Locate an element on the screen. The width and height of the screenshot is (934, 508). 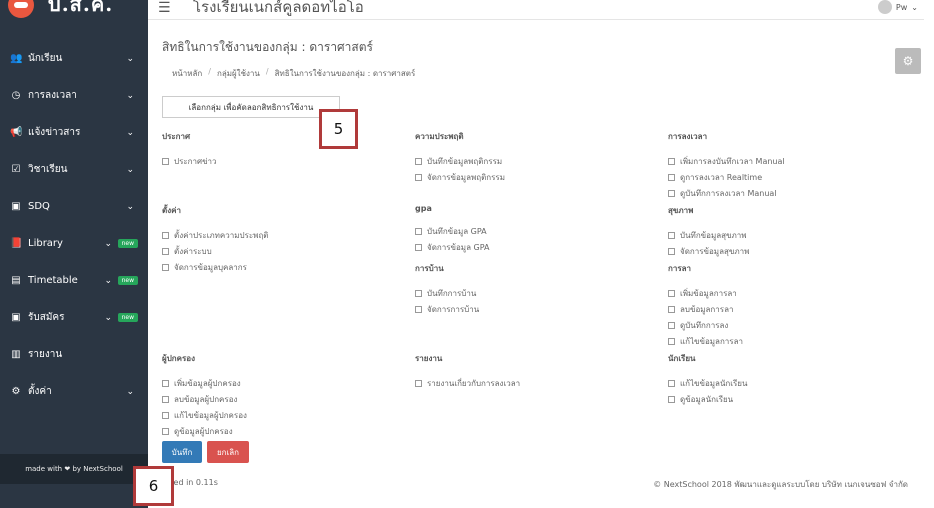
permission-checkbox: แก้ไขข้อมูลการลา is located at coordinates (705, 341).